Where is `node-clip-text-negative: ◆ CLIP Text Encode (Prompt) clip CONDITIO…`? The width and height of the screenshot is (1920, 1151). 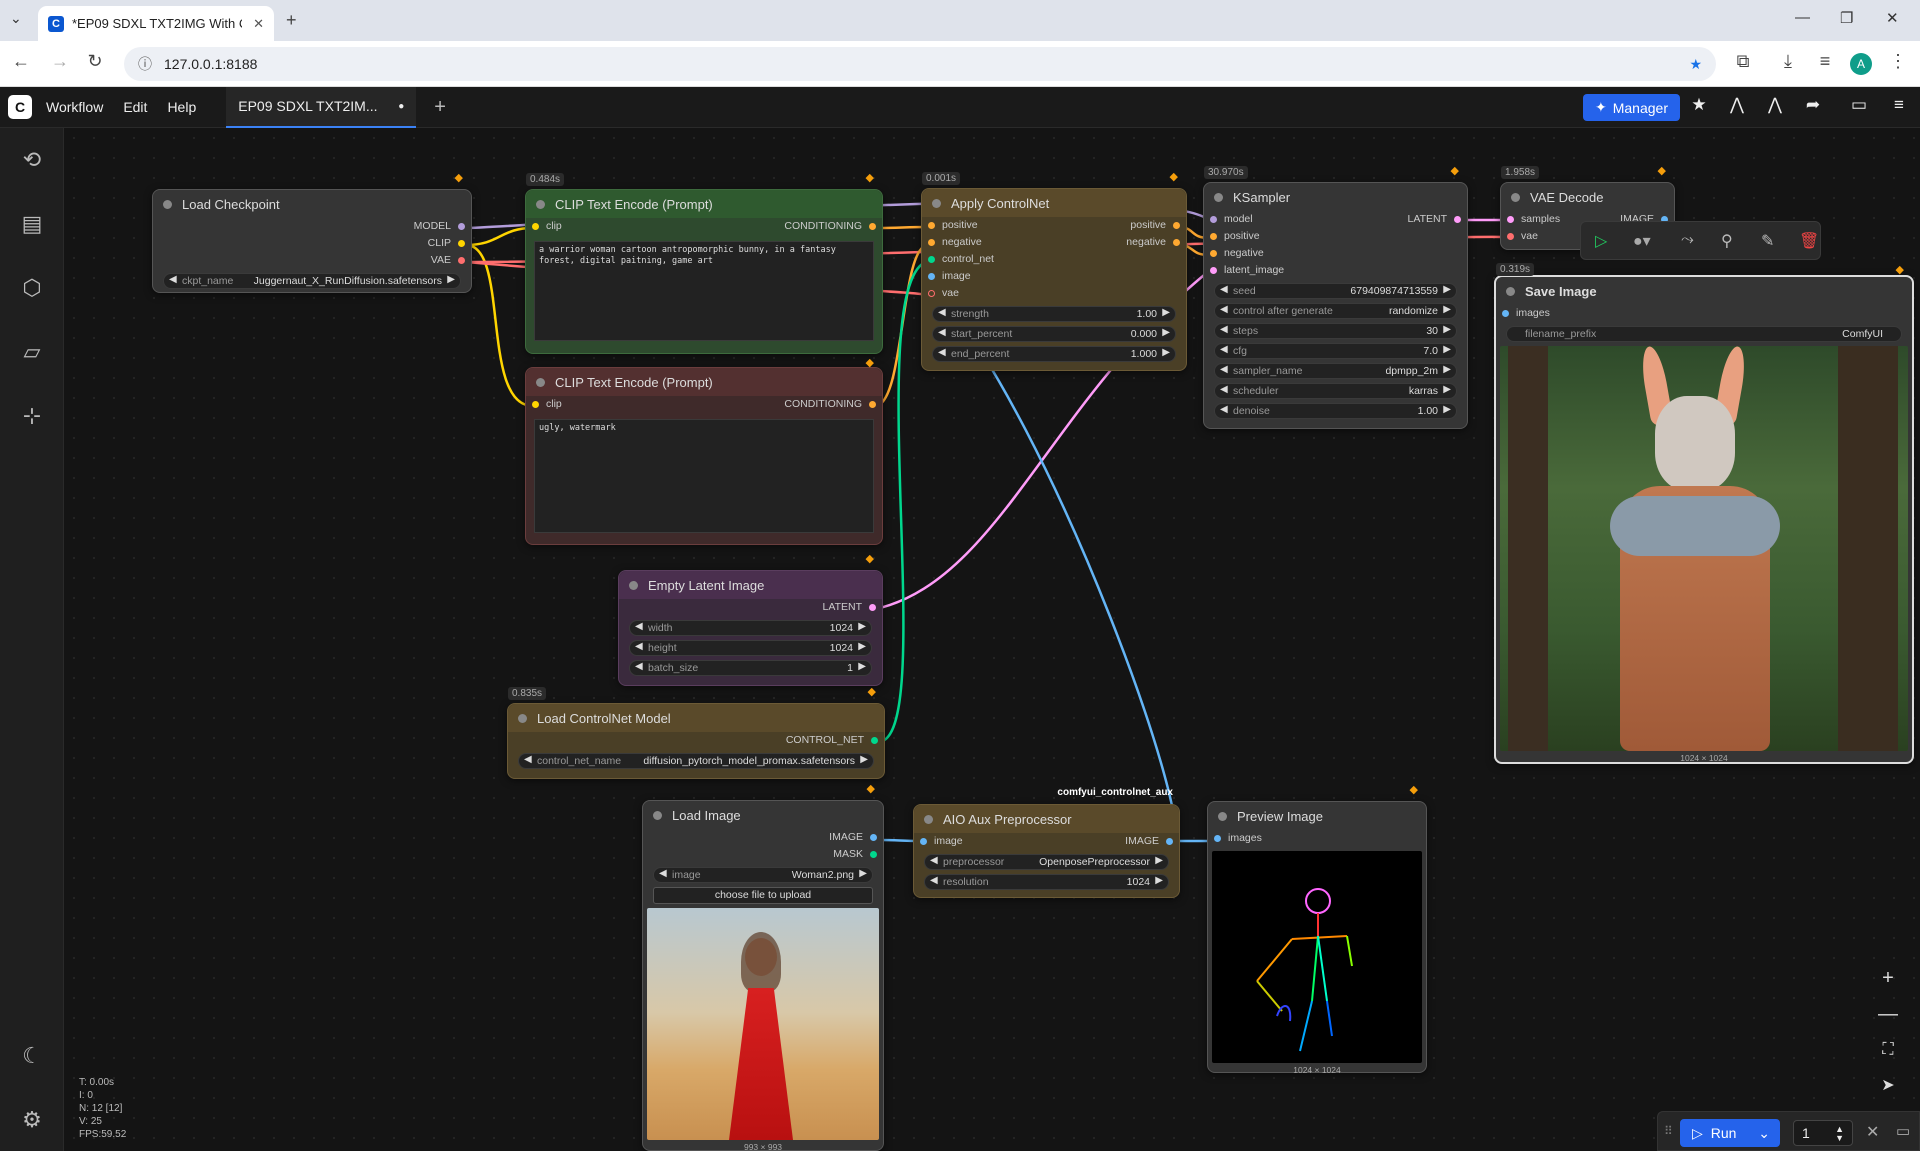 node-clip-text-negative: ◆ CLIP Text Encode (Prompt) clip CONDITIO… is located at coordinates (704, 451).